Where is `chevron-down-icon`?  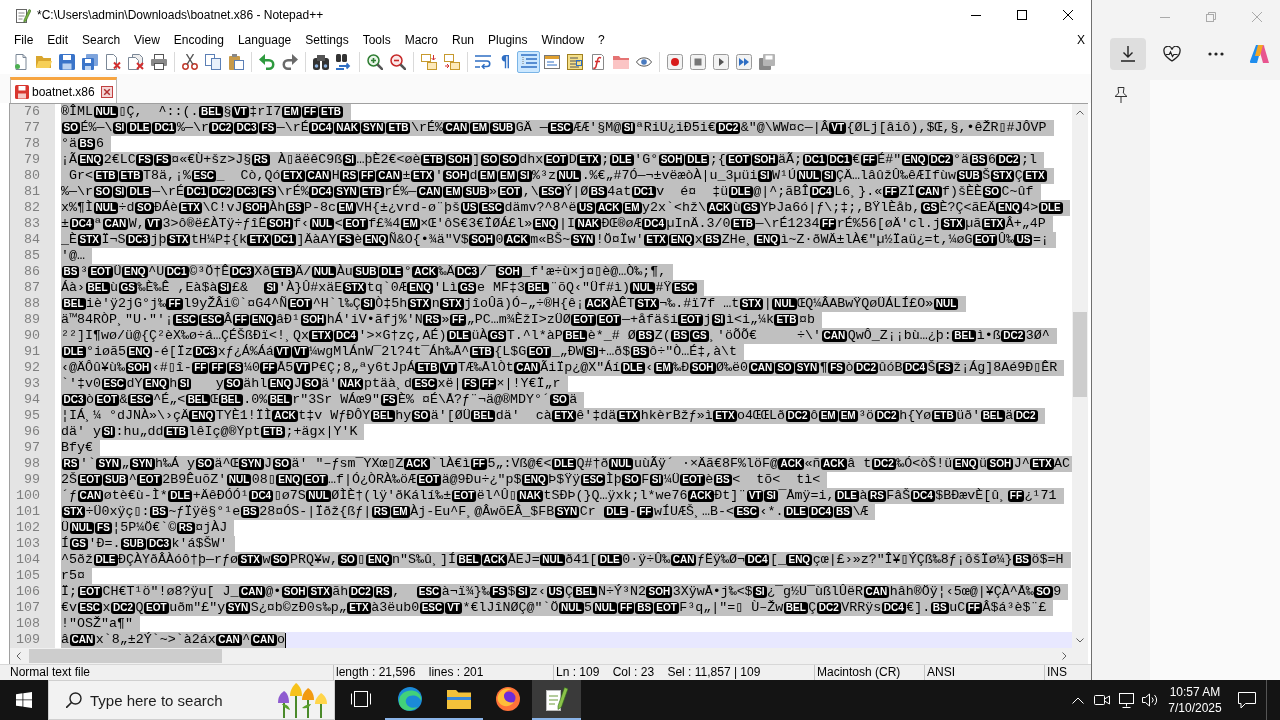 chevron-down-icon is located at coordinates (1080, 640).